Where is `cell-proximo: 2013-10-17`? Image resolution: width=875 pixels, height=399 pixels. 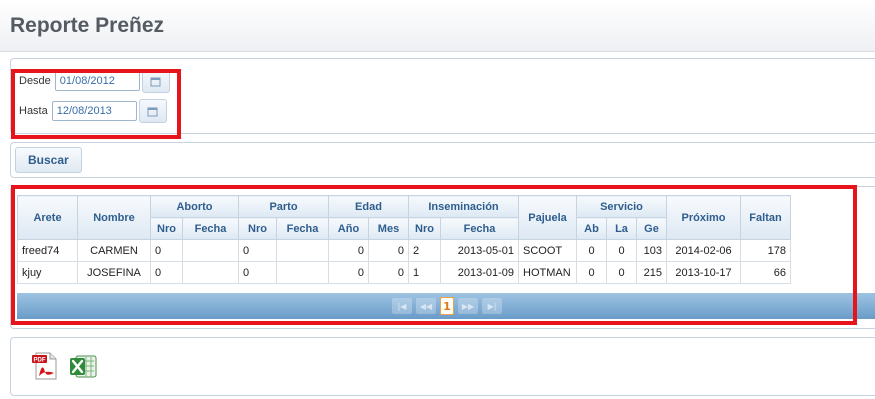
cell-proximo: 2013-10-17 is located at coordinates (703, 272).